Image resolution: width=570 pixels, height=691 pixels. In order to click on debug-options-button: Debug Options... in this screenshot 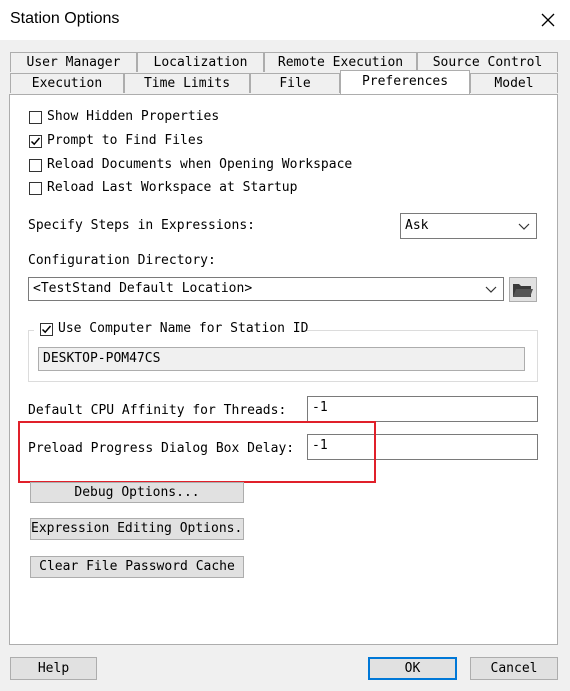, I will do `click(137, 492)`.